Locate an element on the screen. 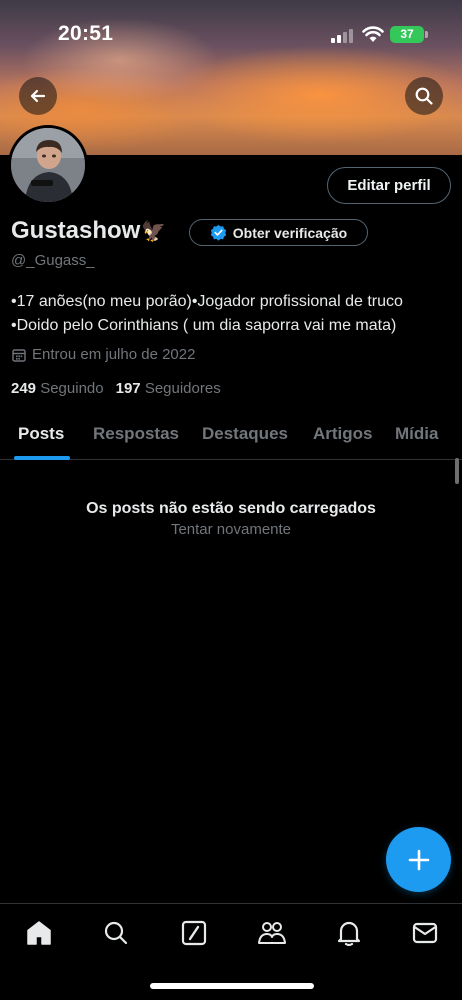 Image resolution: width=462 pixels, height=1000 pixels. following-label: Seguindo is located at coordinates (72, 388).